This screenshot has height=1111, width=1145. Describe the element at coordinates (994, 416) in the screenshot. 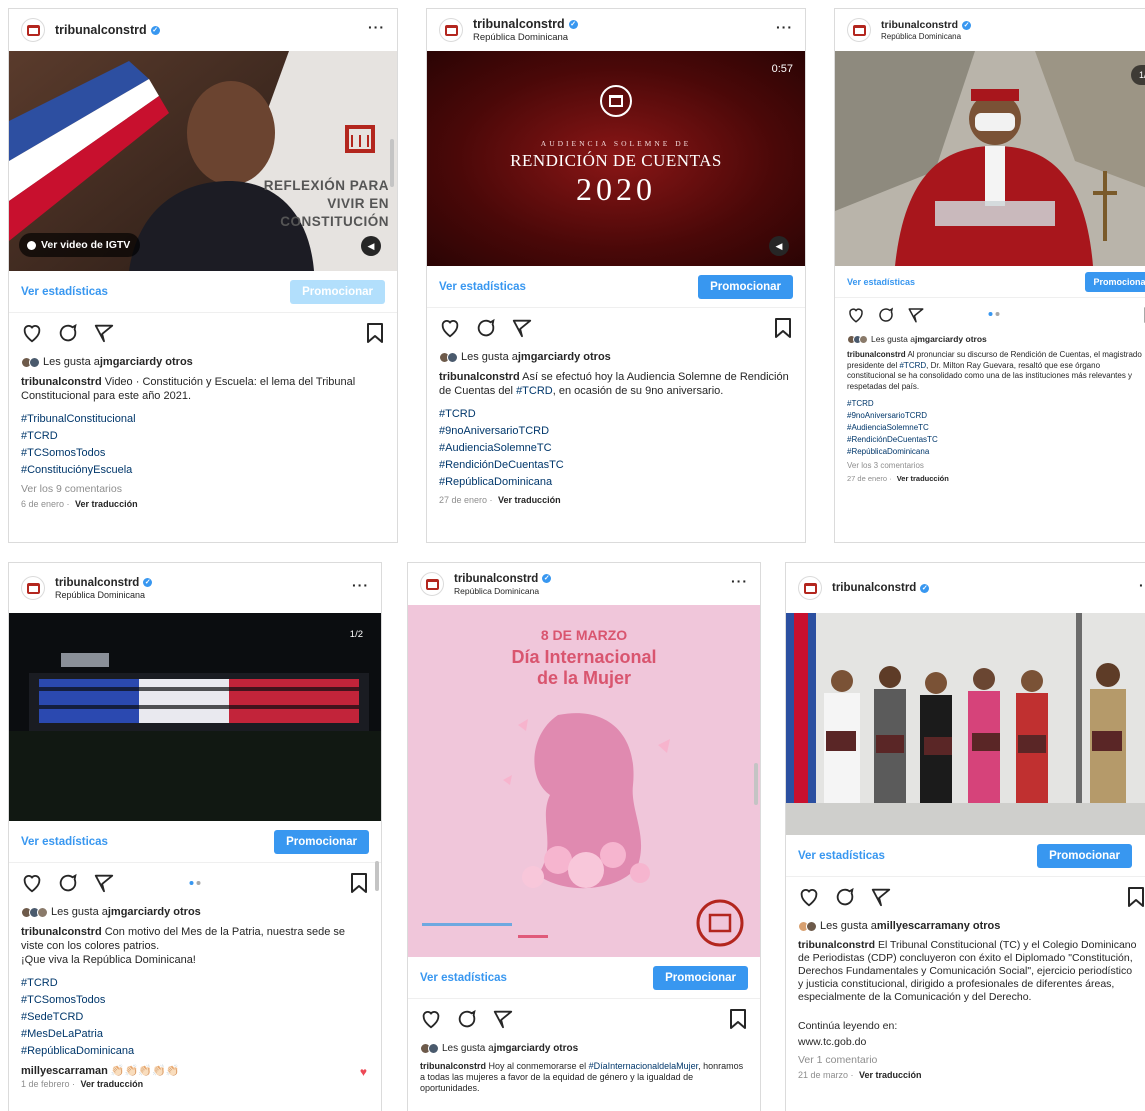

I see `hashtag: #9noAniversarioTCRD` at that location.